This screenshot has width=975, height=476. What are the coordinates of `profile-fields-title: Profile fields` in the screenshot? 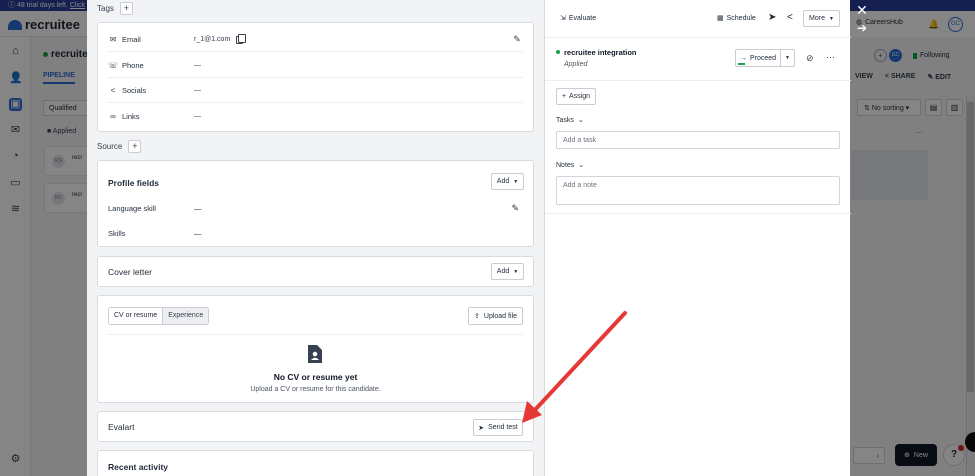 It's located at (134, 183).